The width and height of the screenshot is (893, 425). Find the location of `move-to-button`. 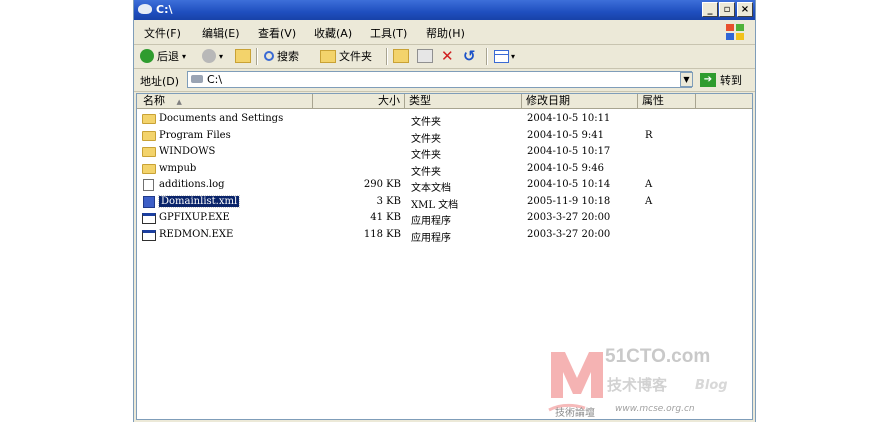

move-to-button is located at coordinates (401, 56).